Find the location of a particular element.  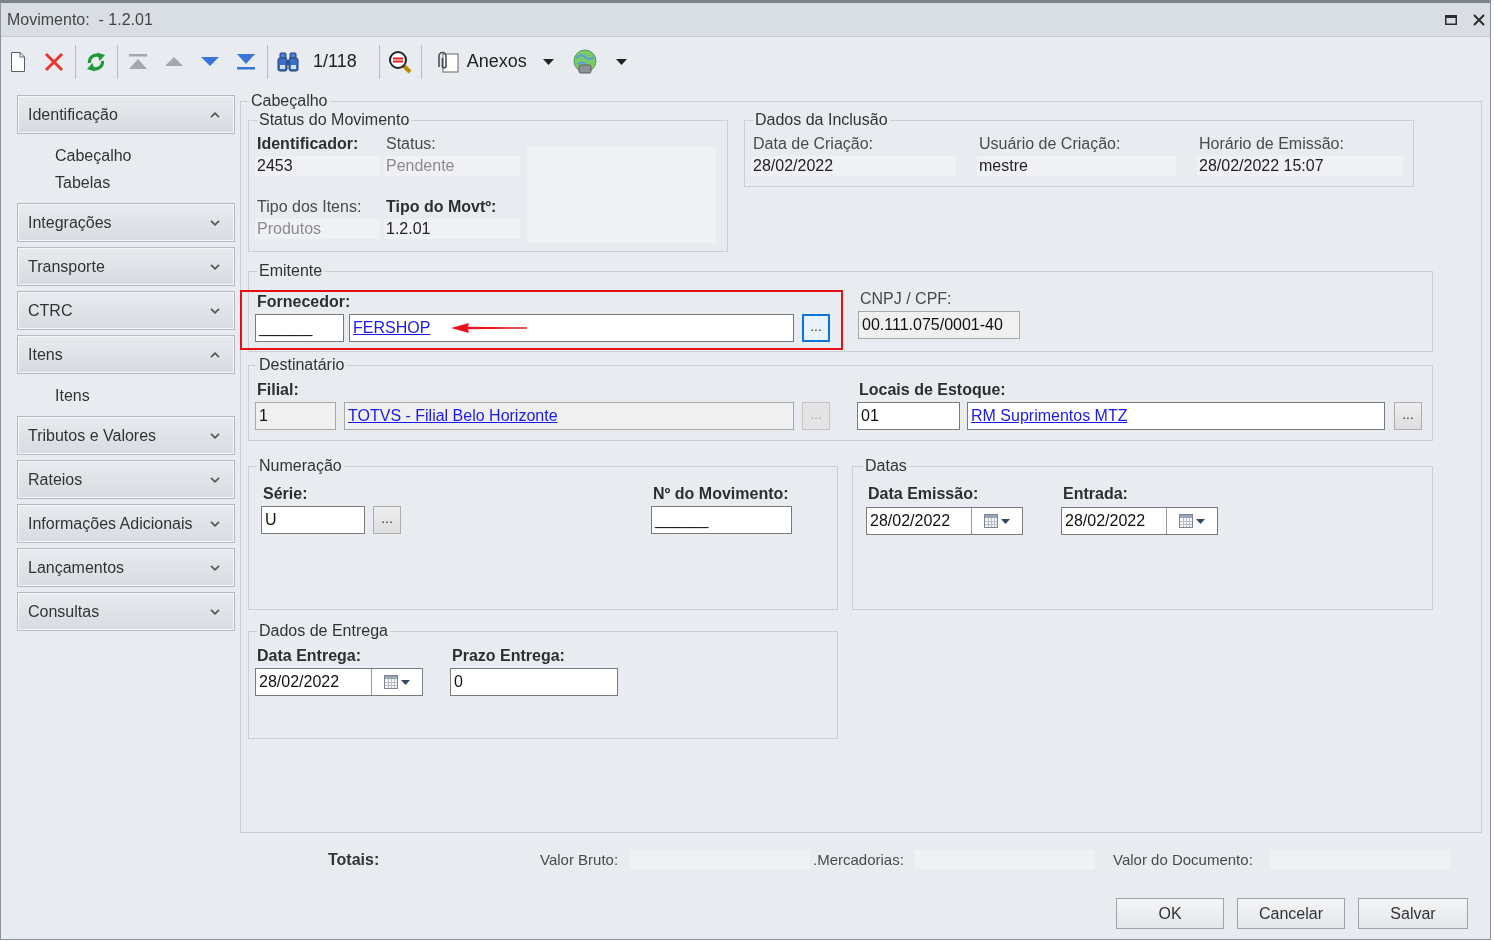

nav-item: Cabeçalho is located at coordinates (93, 155).